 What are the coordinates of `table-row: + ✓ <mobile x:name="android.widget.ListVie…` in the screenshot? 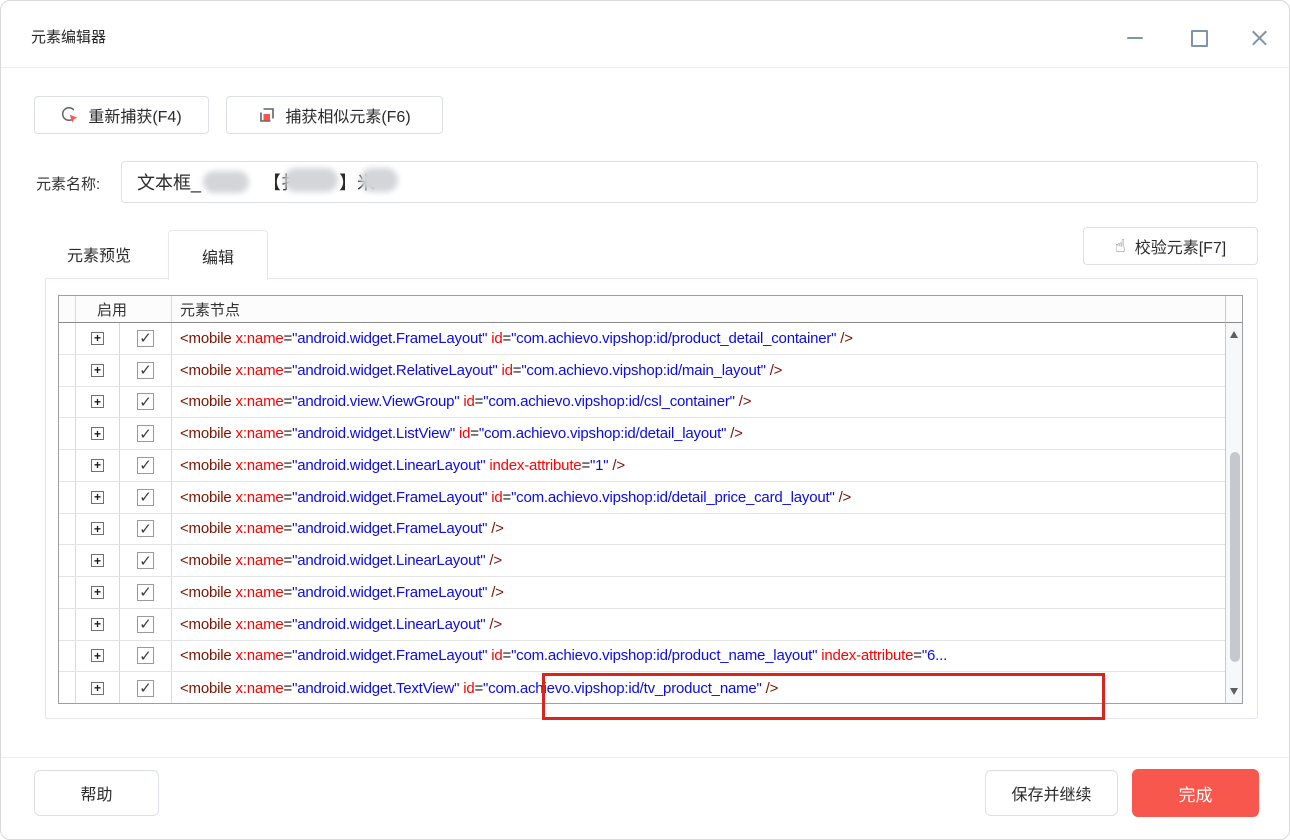 It's located at (642, 434).